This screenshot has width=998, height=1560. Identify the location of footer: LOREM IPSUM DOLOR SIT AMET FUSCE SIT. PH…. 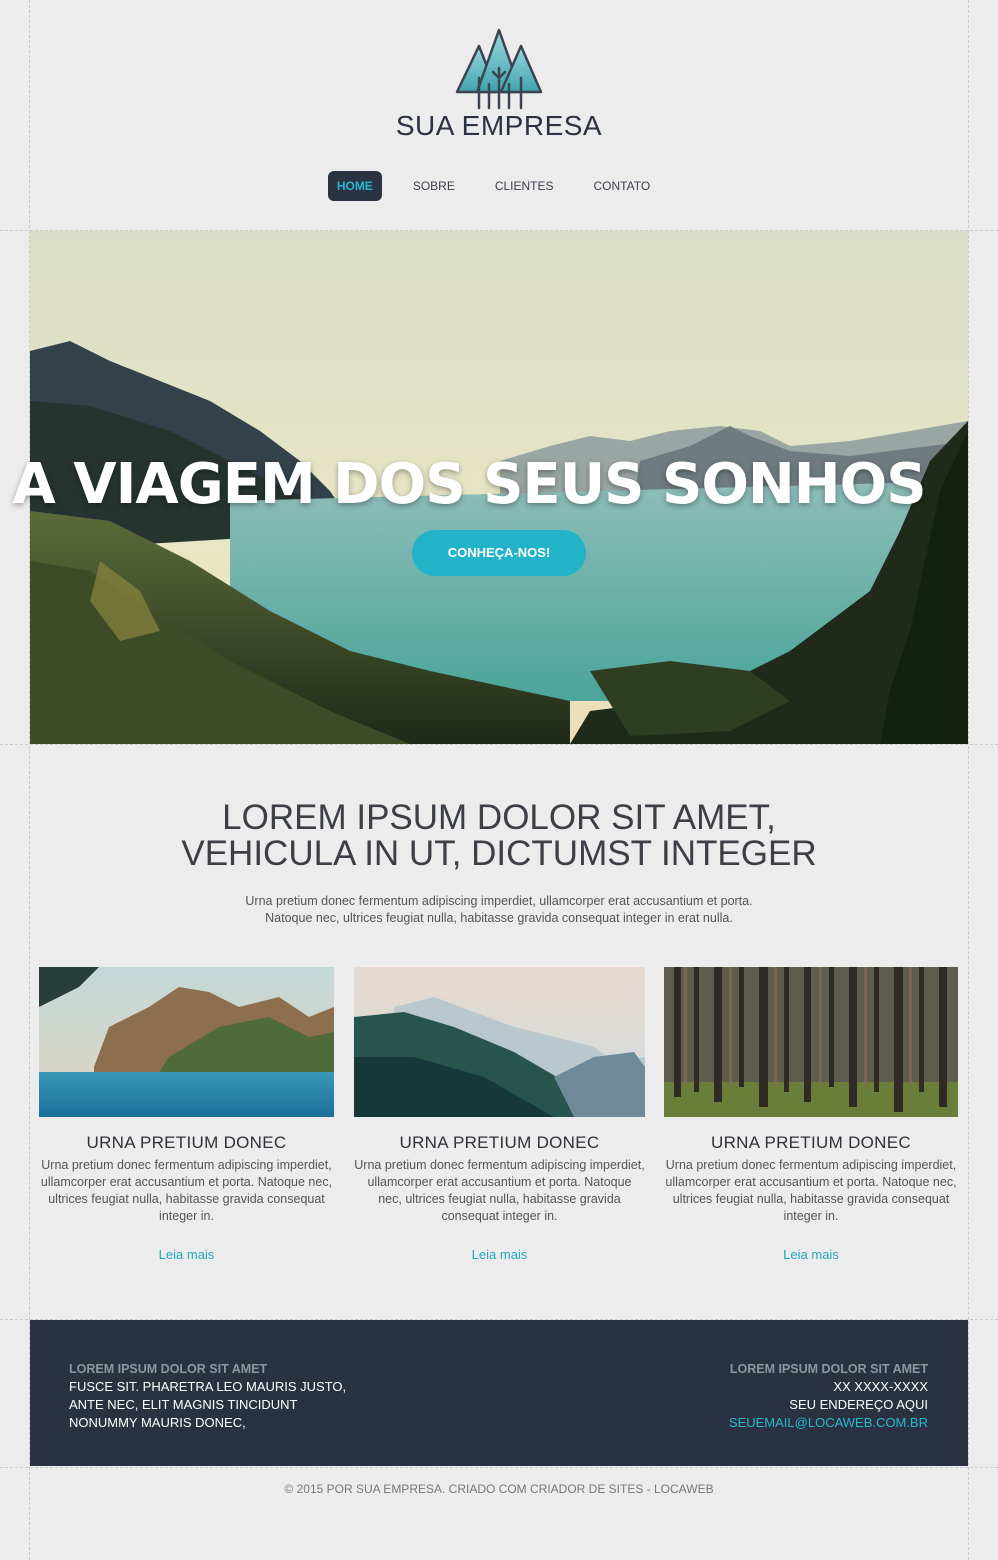
(499, 1393).